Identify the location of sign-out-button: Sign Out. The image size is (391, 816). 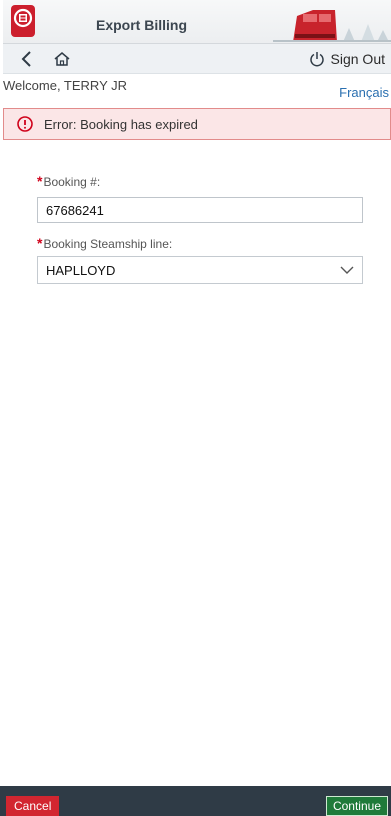
(347, 59).